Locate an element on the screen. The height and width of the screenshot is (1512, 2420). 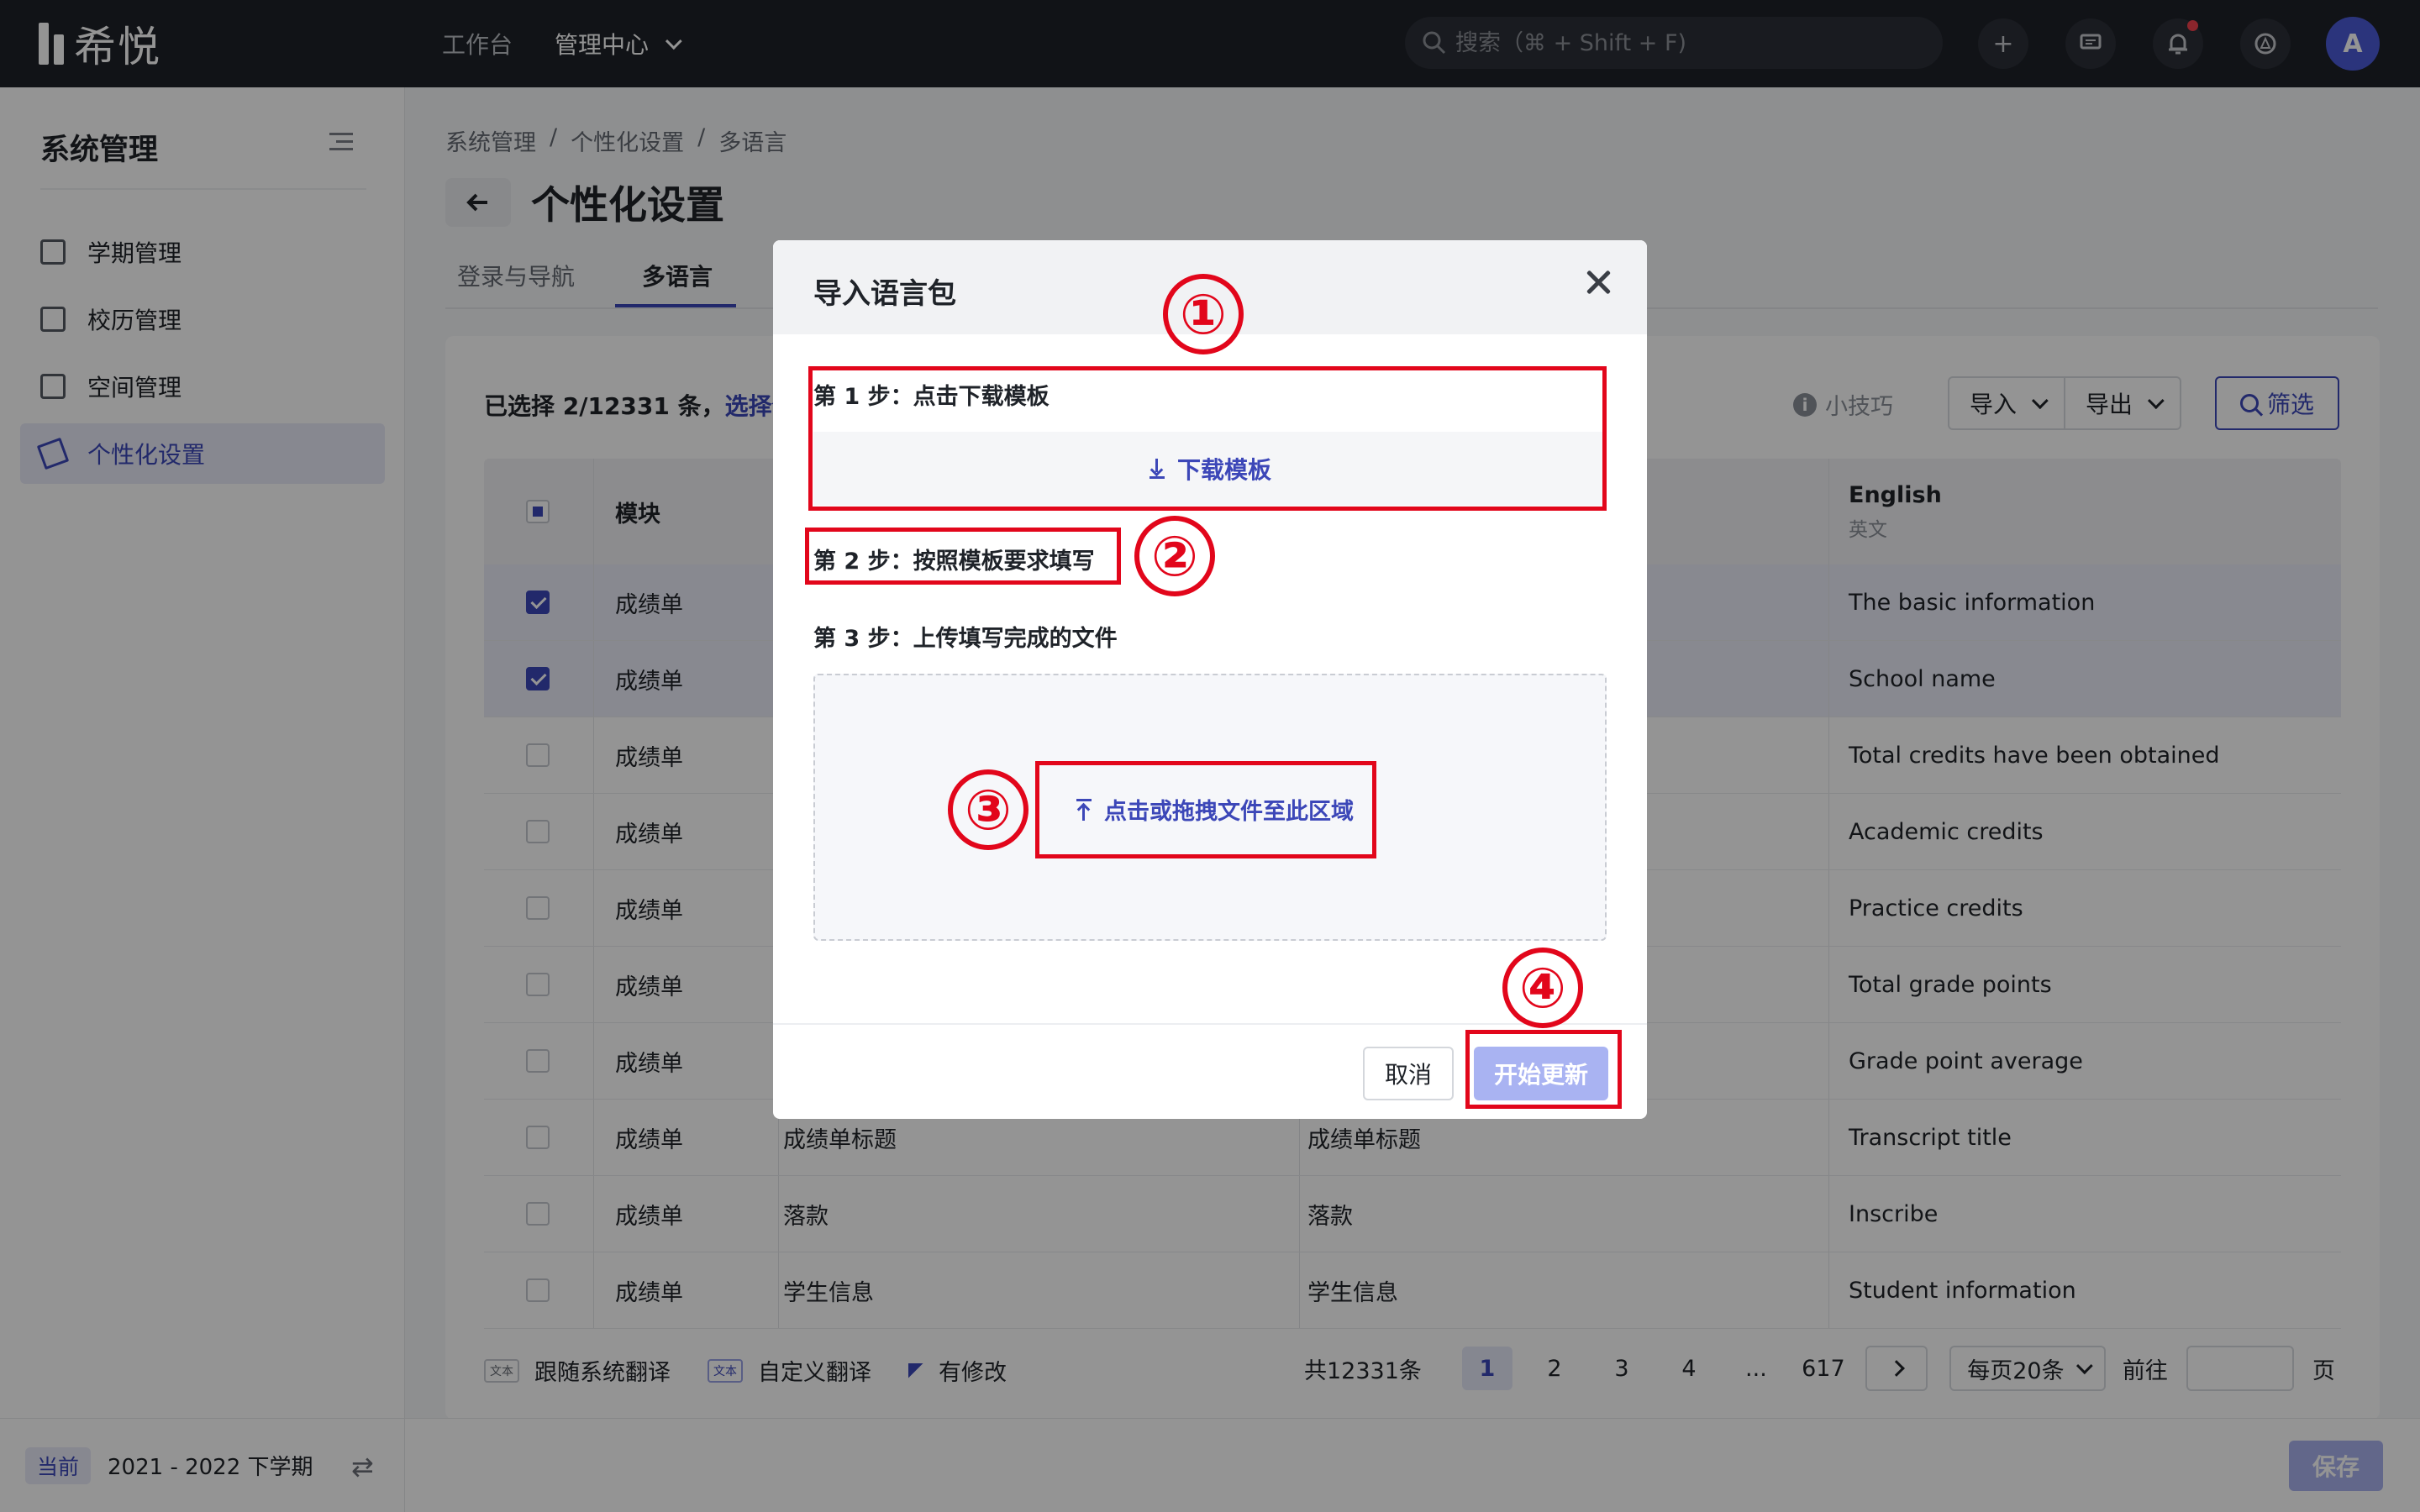
dialog-title: 导入语言包 is located at coordinates (884, 294).